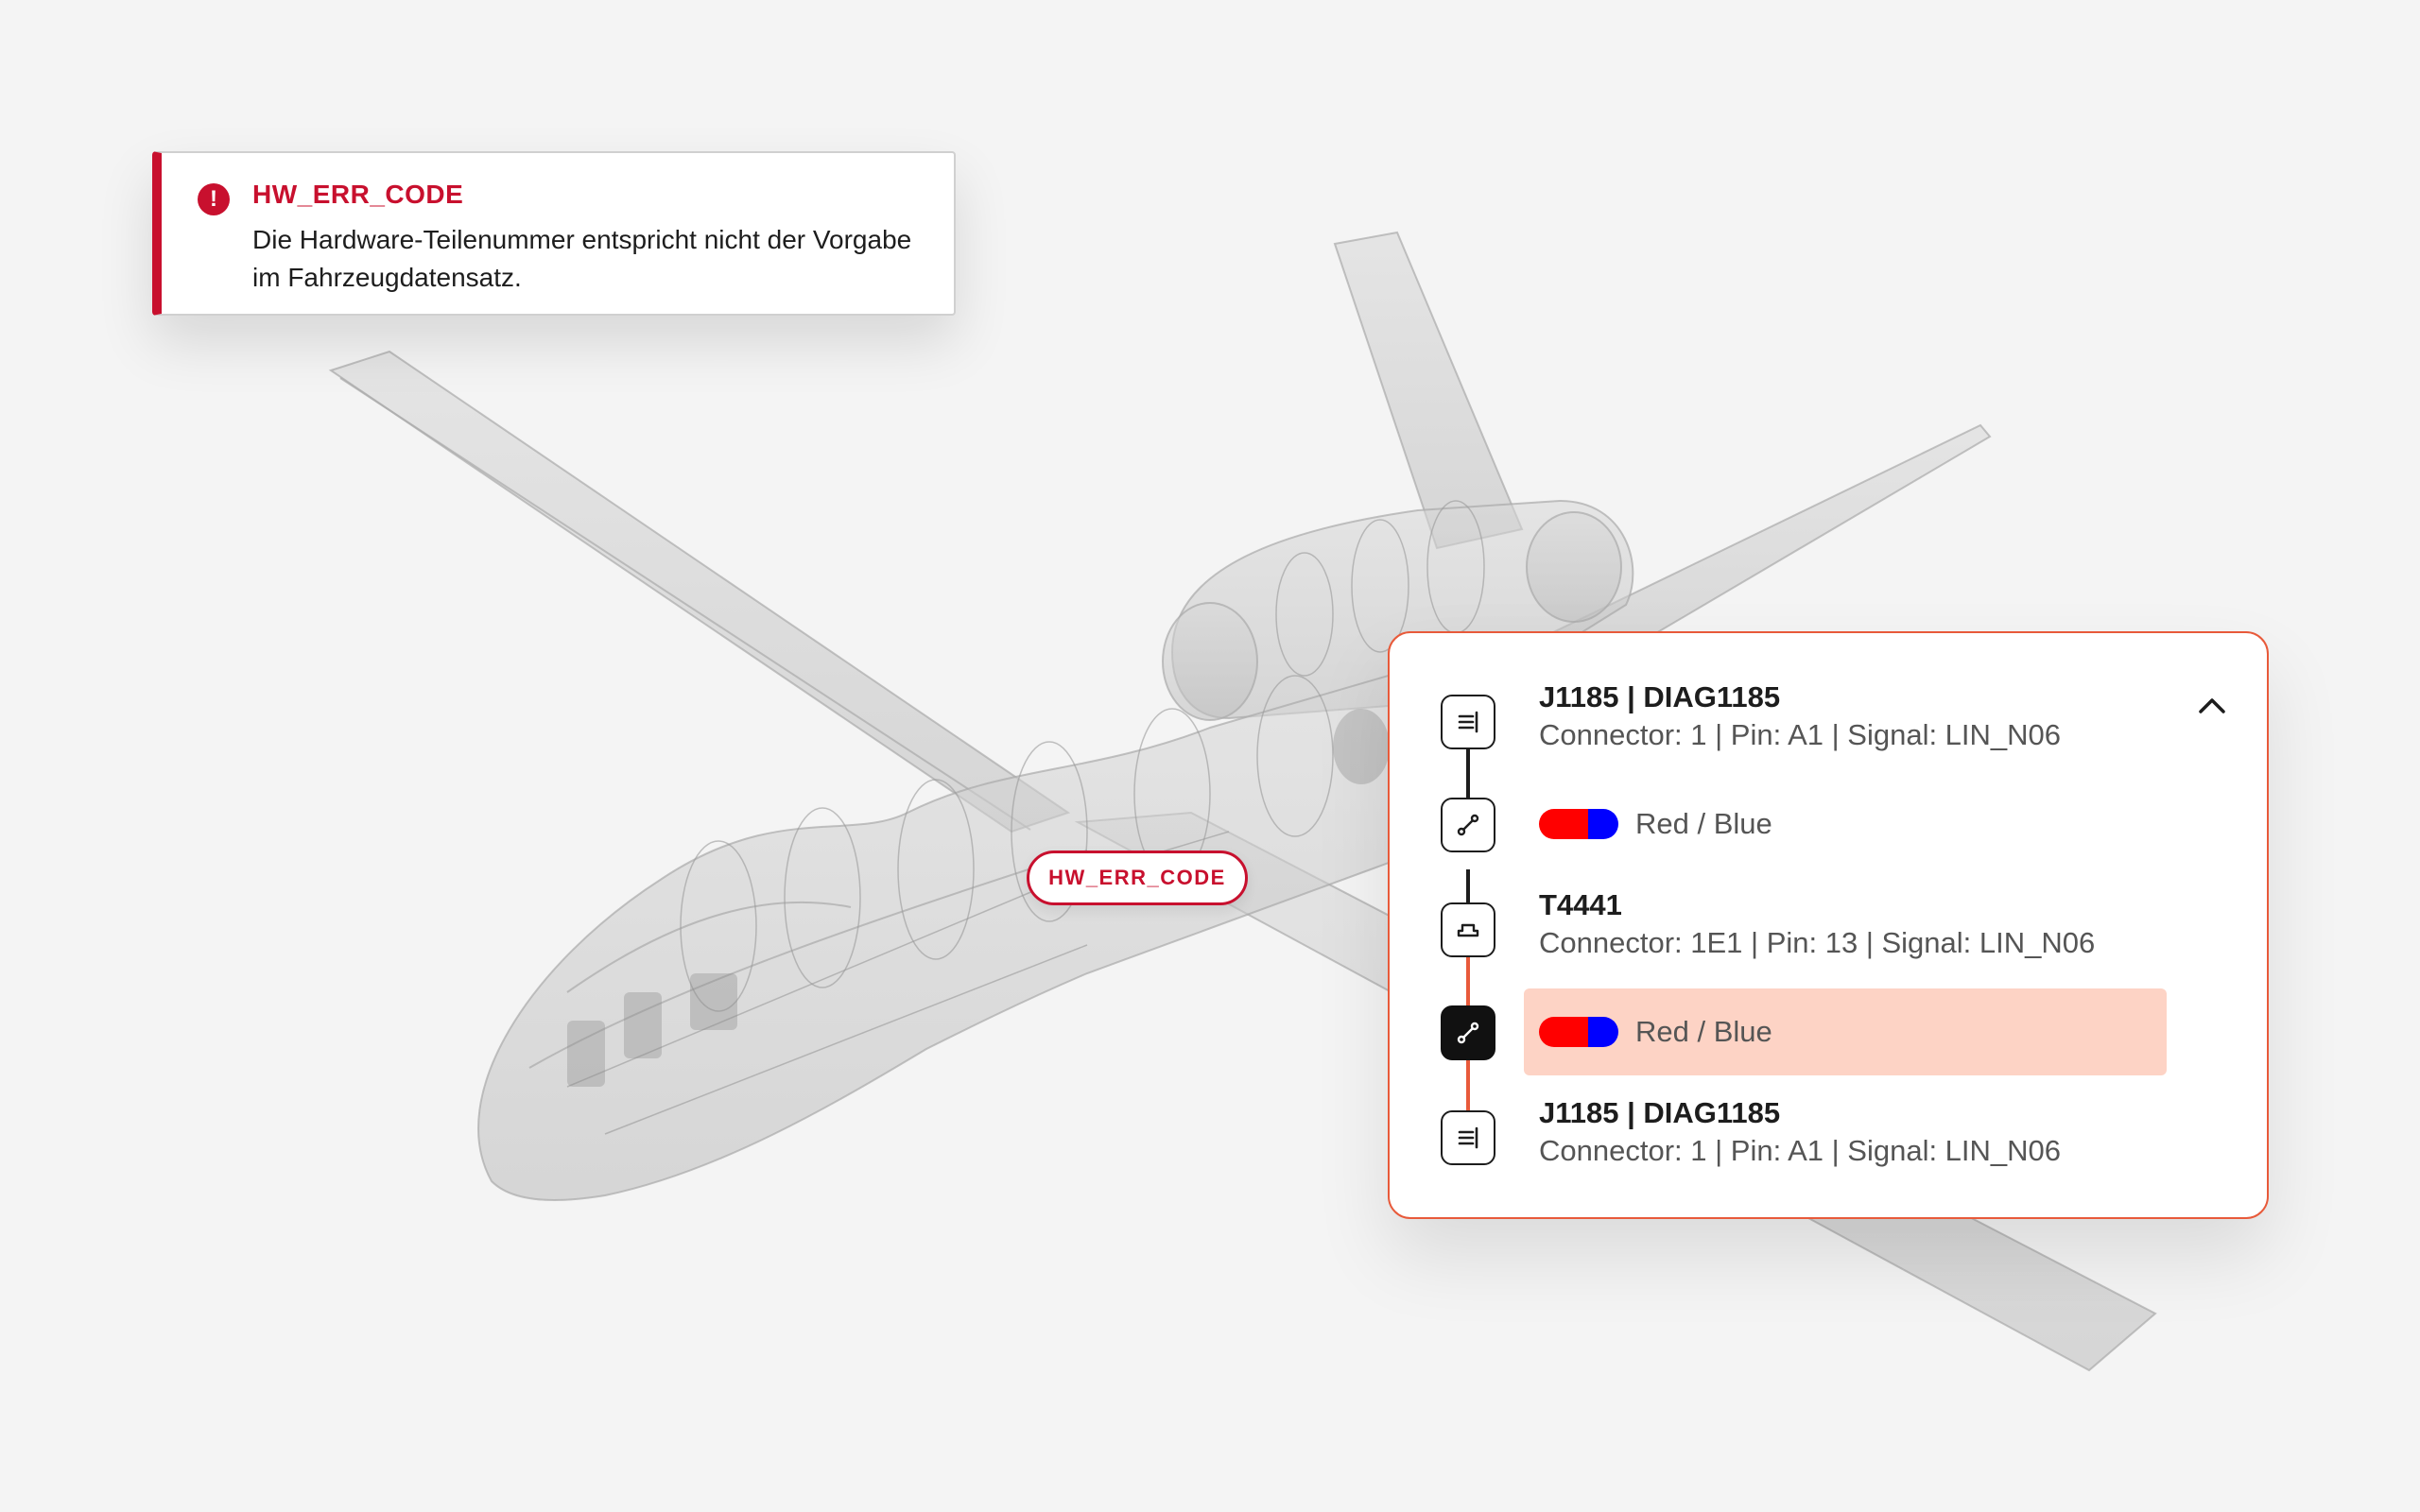  I want to click on collapse-button, so click(2212, 705).